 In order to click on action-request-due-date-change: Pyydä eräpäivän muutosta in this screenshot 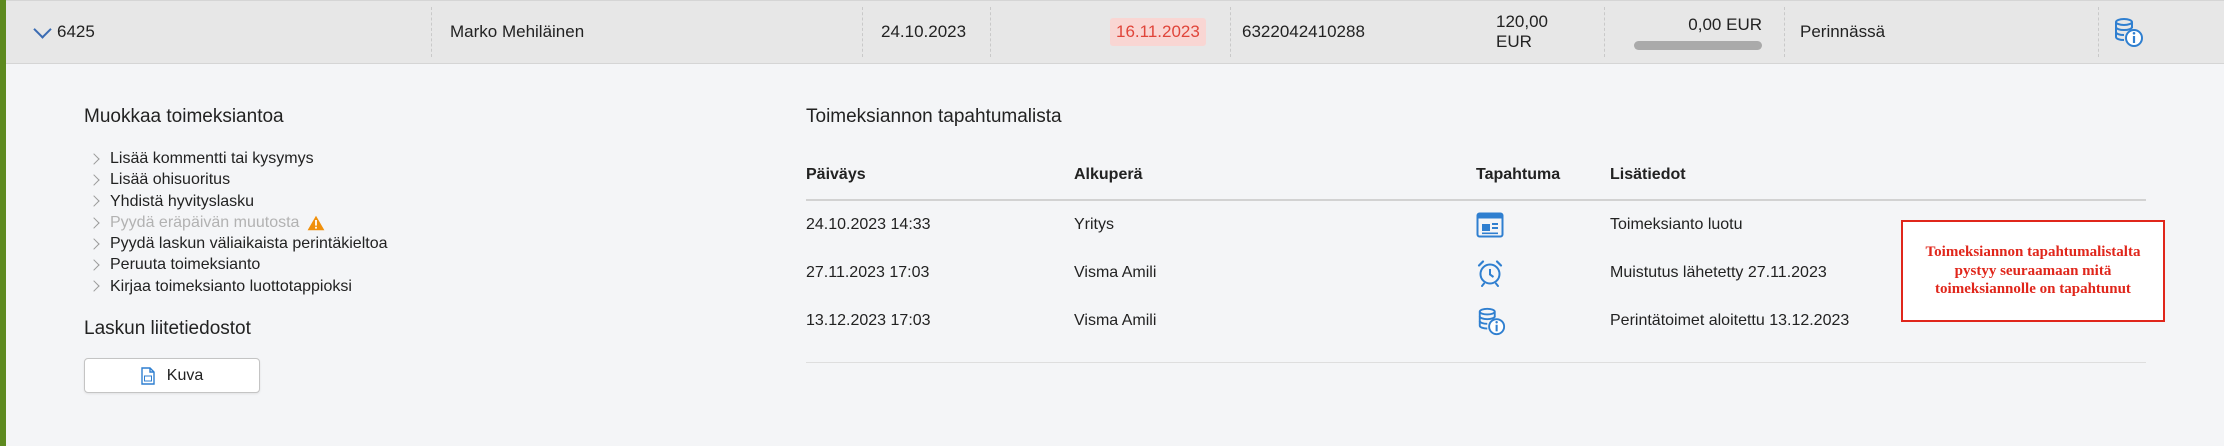, I will do `click(237, 222)`.